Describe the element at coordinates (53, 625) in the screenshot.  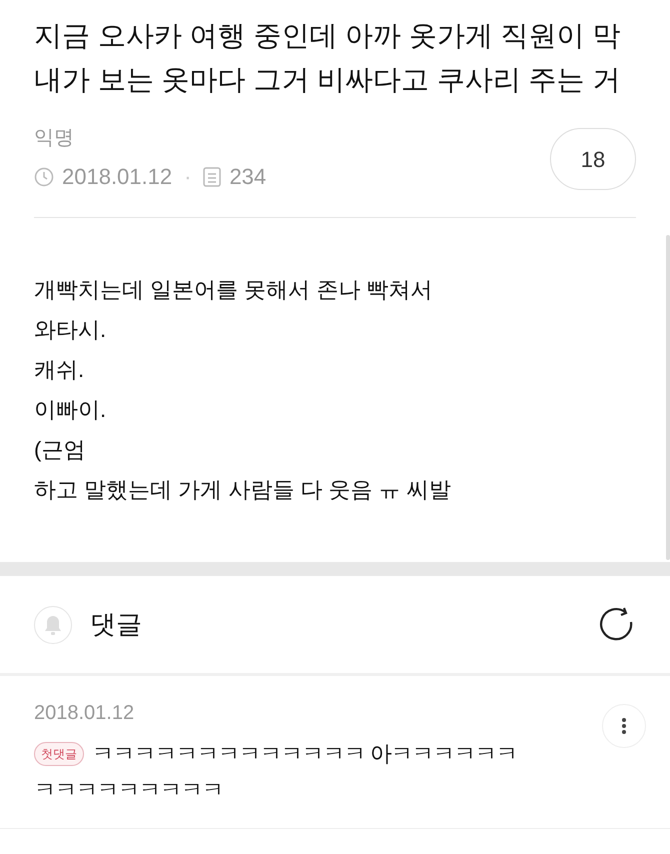
I see `bell-icon` at that location.